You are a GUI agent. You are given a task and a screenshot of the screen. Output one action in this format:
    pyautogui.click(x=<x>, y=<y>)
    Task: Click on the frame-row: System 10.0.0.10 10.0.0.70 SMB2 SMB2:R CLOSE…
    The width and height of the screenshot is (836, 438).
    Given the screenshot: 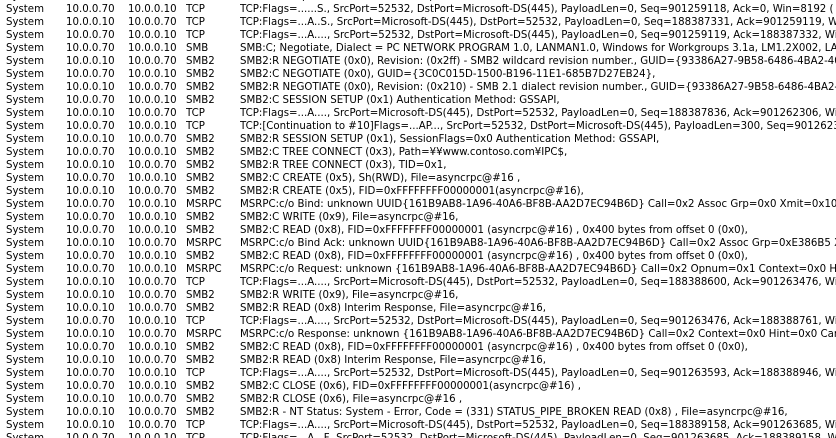 What is the action you would take?
    pyautogui.click(x=418, y=399)
    